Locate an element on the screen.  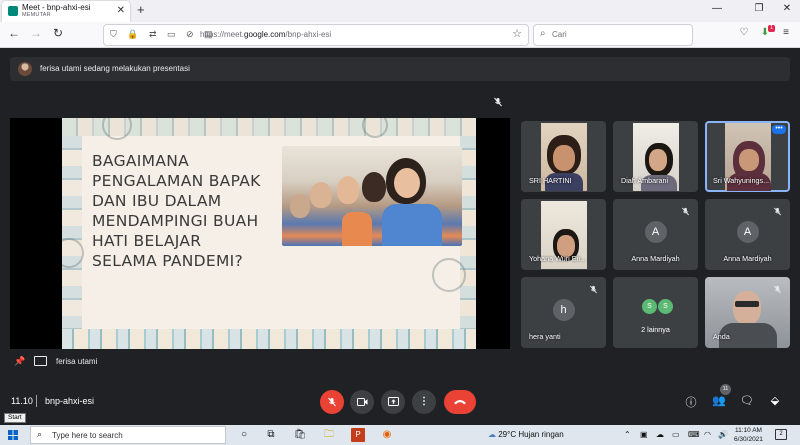
hang-up-icon is located at coordinates (460, 402).